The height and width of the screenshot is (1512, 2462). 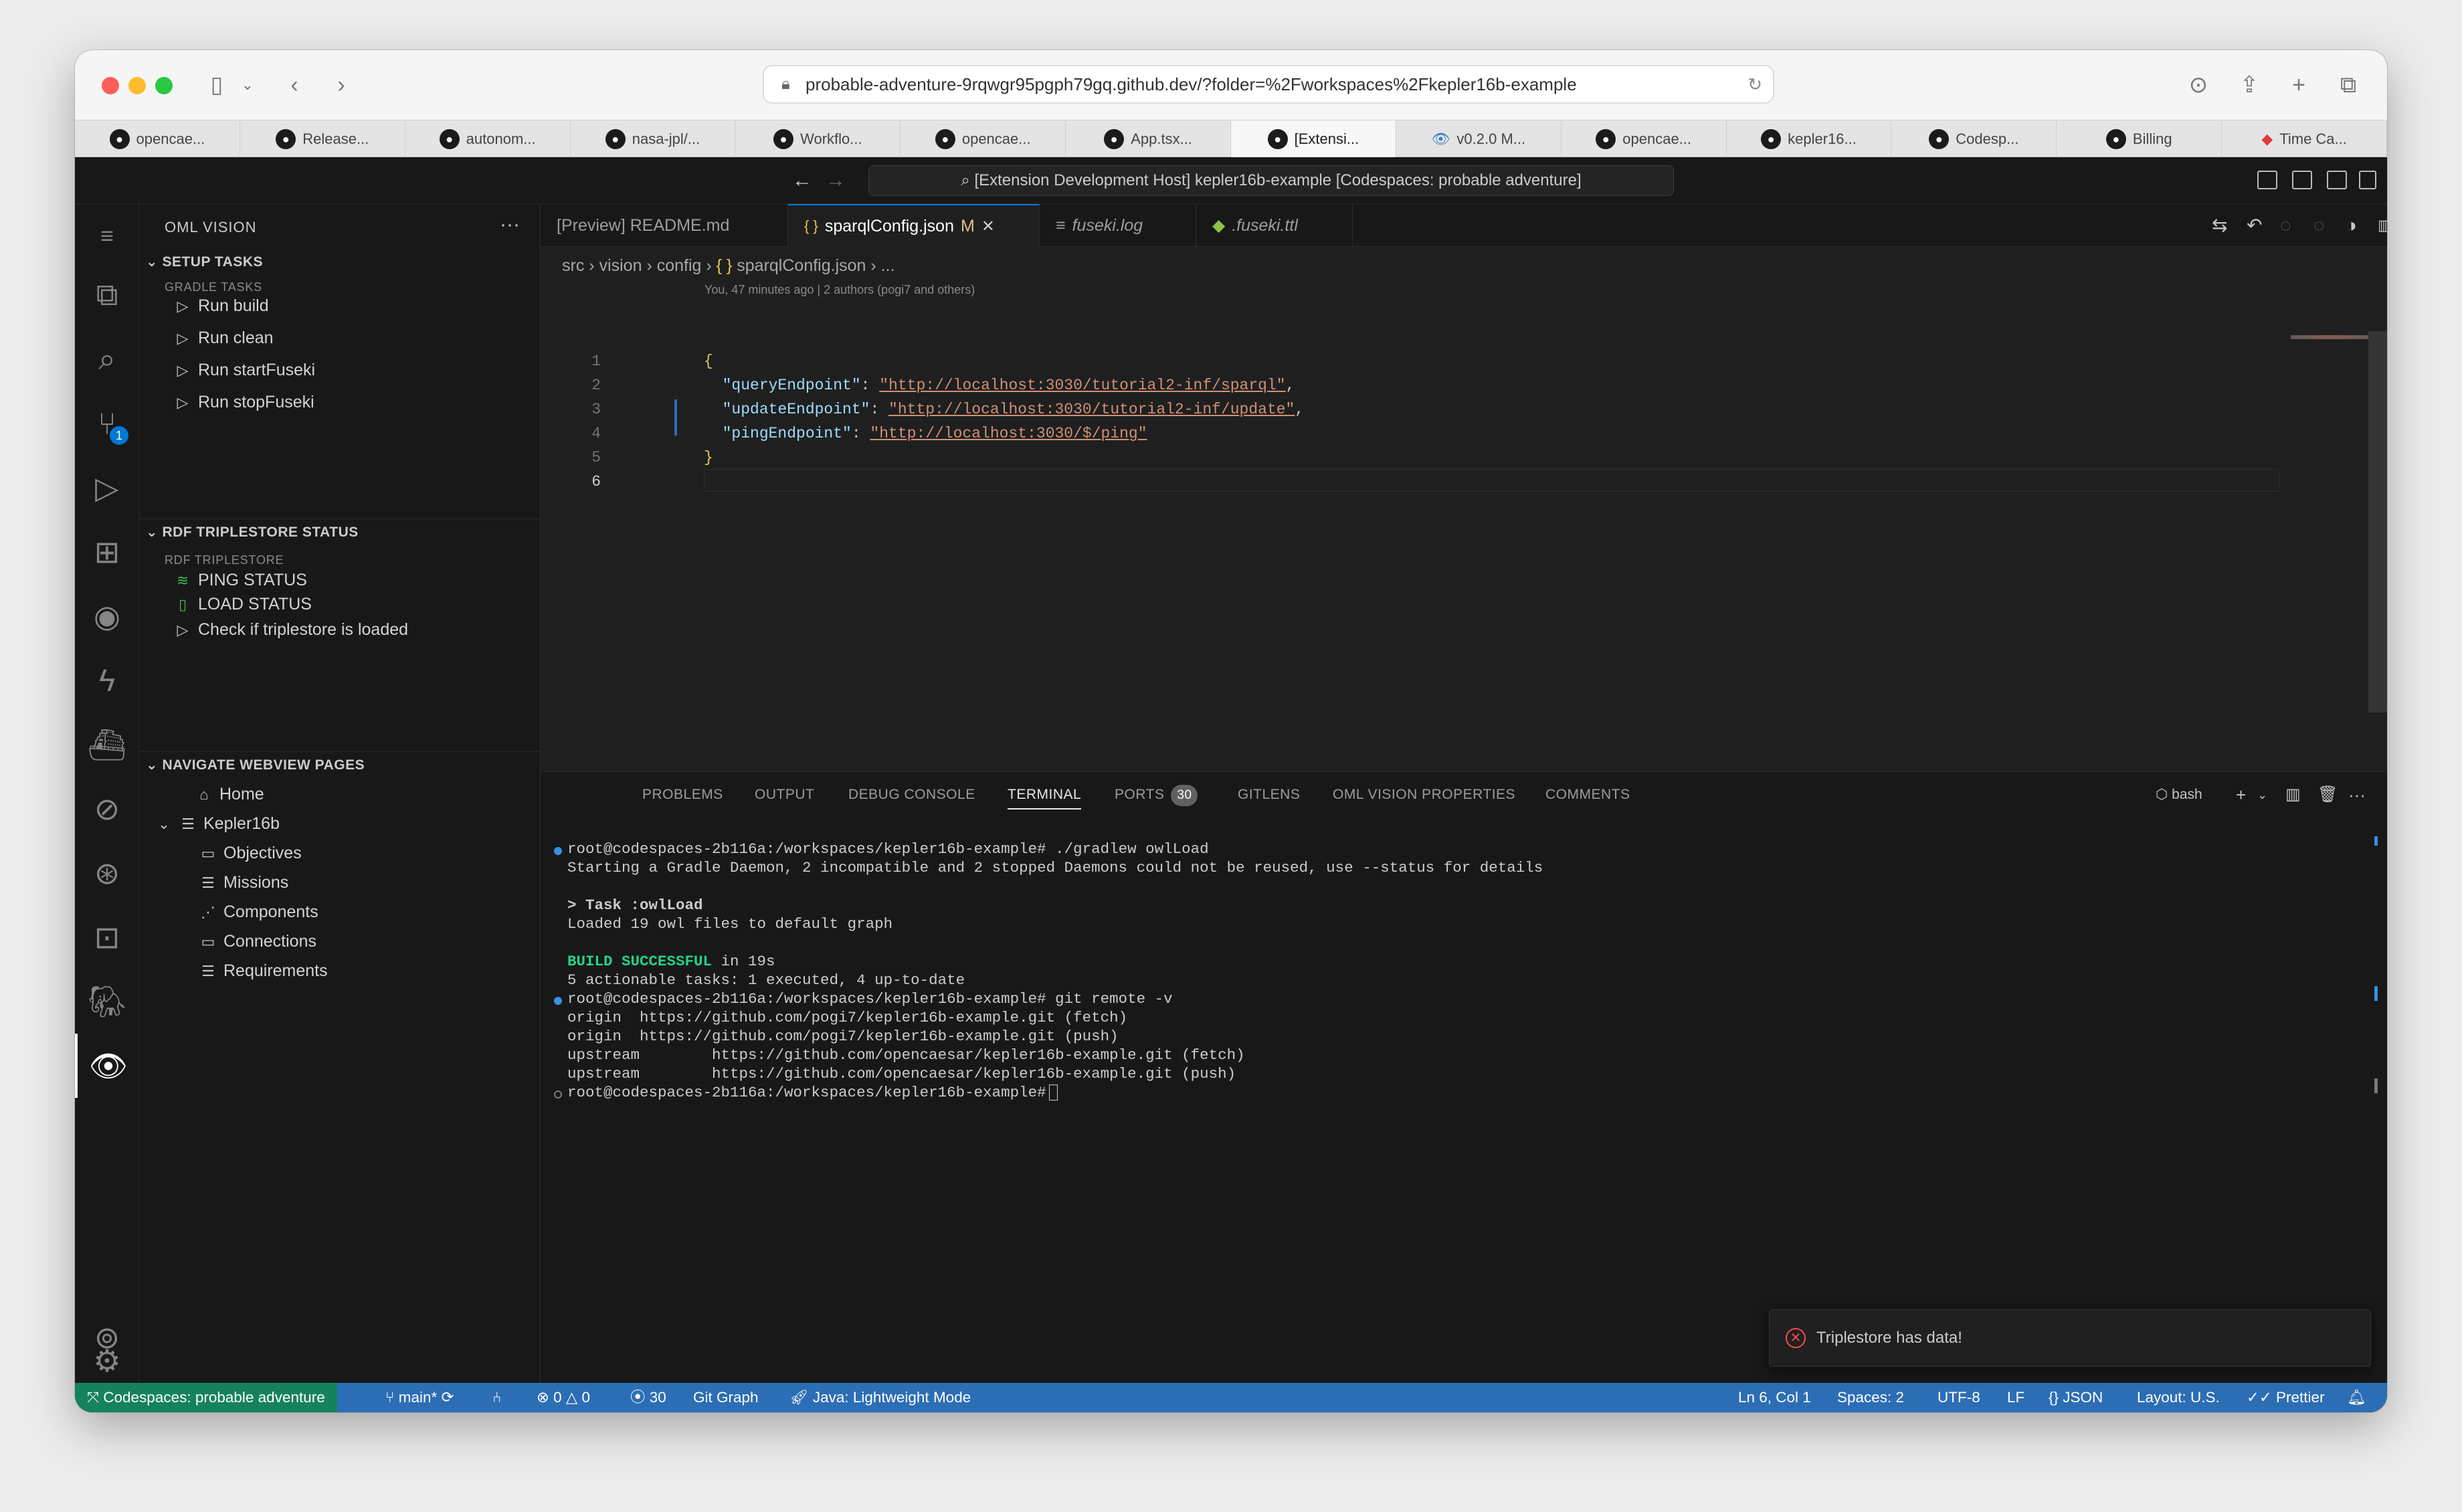 I want to click on toggle-panel-icon, so click(x=2302, y=180).